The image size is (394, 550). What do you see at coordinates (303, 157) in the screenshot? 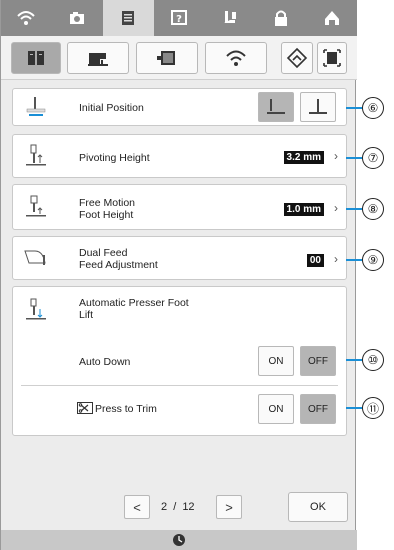
I see `pivoting-height-value: 3.2 mm` at bounding box center [303, 157].